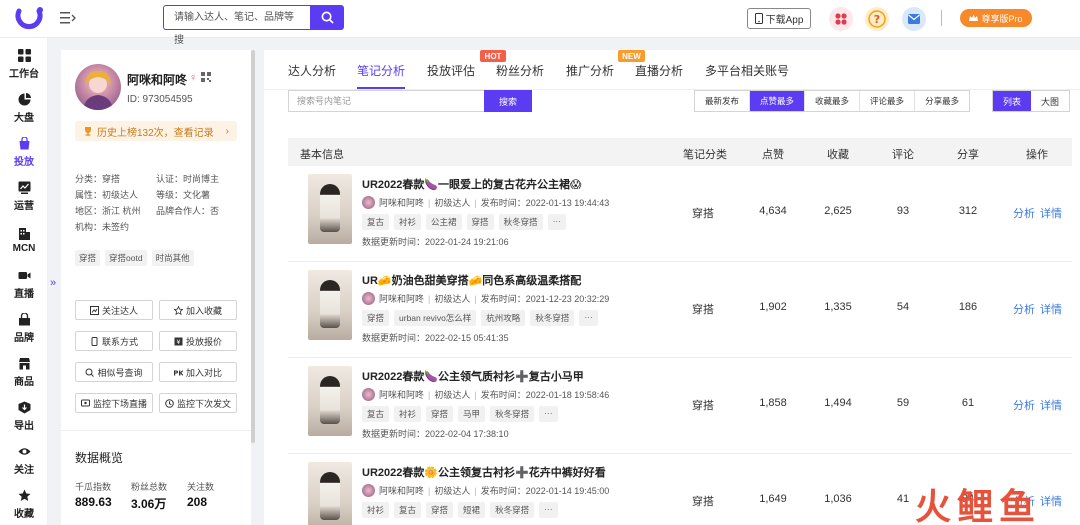 Image resolution: width=1080 pixels, height=525 pixels. Describe the element at coordinates (779, 18) in the screenshot. I see `download-app-button: 下载App` at that location.